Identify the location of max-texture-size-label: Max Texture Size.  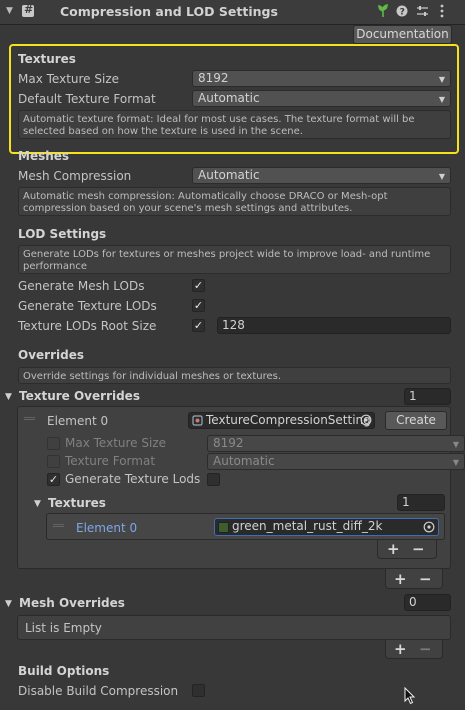
(68, 79).